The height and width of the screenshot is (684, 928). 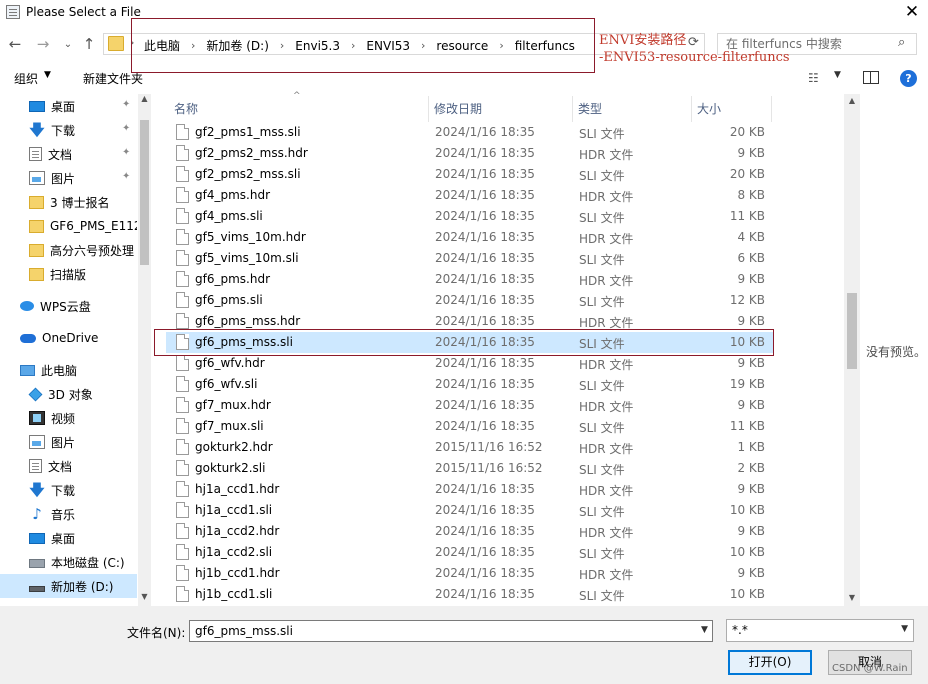 I want to click on sidebar-item-label: 新加卷 (D:), so click(x=82, y=586).